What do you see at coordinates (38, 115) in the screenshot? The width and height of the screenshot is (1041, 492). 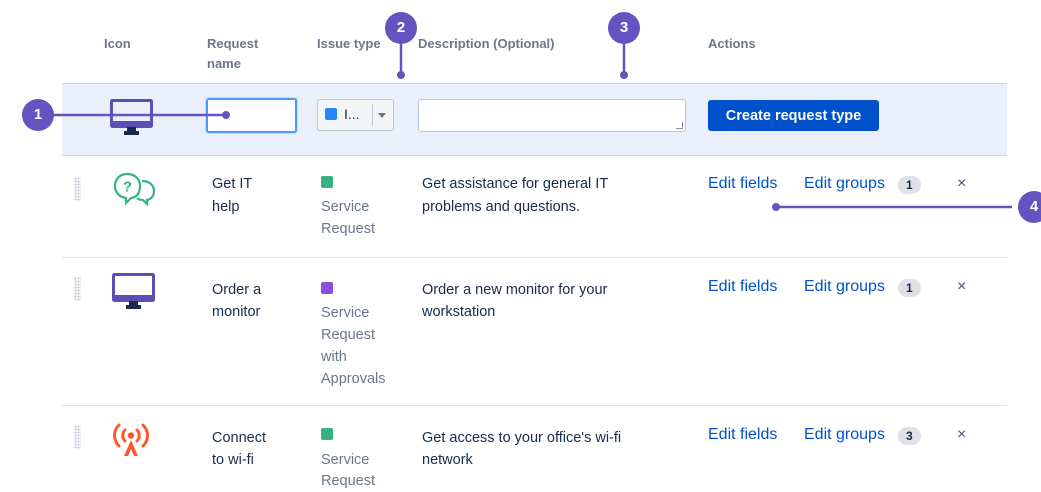 I see `callout-badge: 1` at bounding box center [38, 115].